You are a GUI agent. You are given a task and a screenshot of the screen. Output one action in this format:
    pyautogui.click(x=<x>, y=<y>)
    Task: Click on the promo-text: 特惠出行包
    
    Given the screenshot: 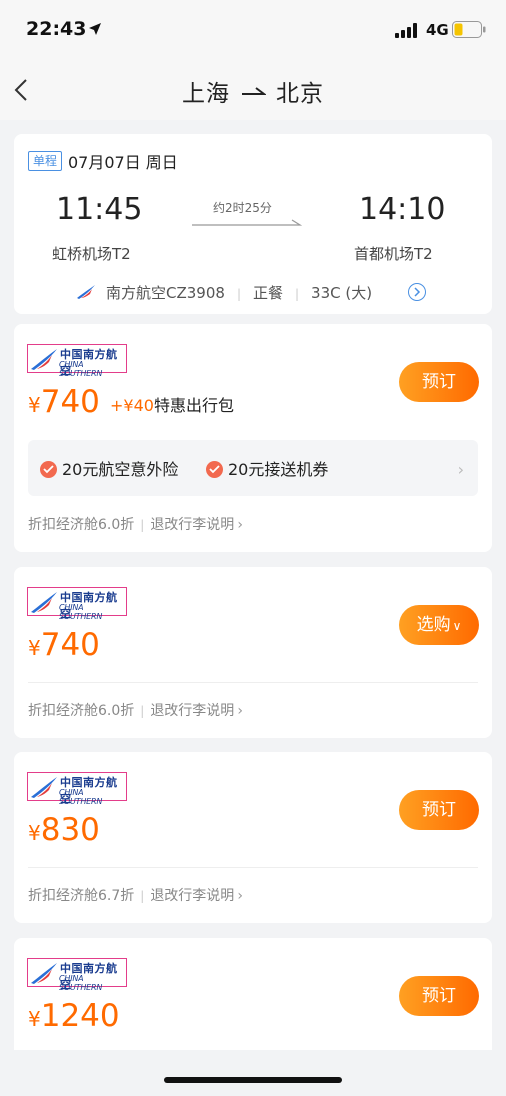 What is the action you would take?
    pyautogui.click(x=193, y=405)
    